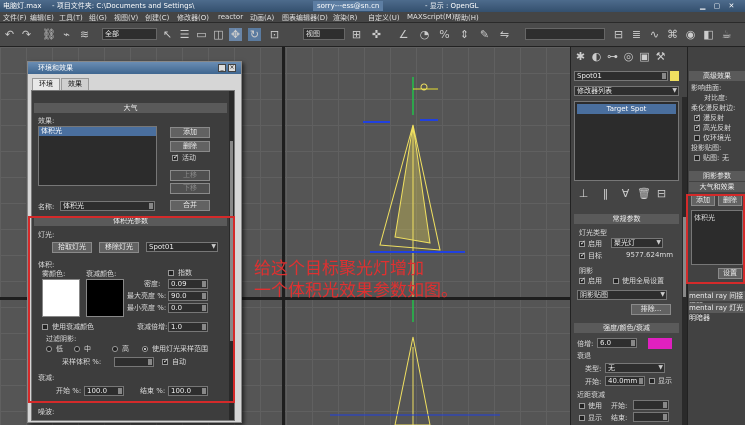 The width and height of the screenshot is (745, 425). Describe the element at coordinates (49, 34) in the screenshot. I see `link-icon: ⛓` at that location.